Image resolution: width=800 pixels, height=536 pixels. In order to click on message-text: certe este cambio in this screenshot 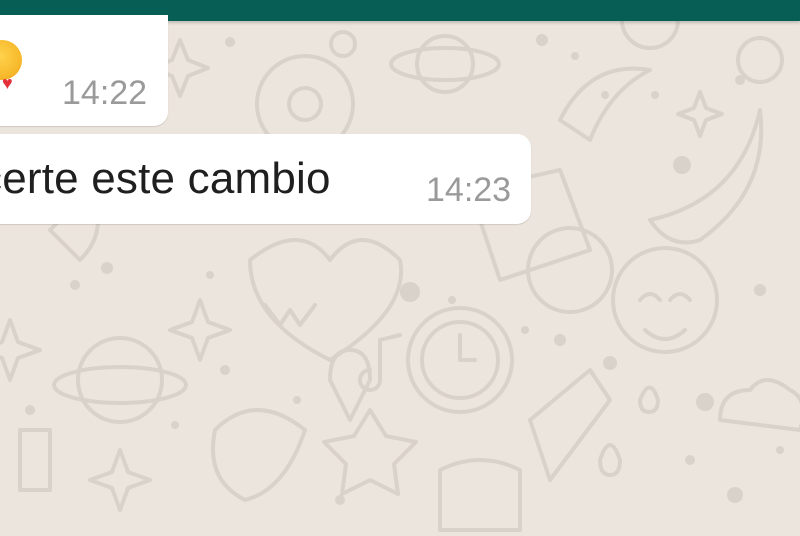, I will do `click(165, 178)`.